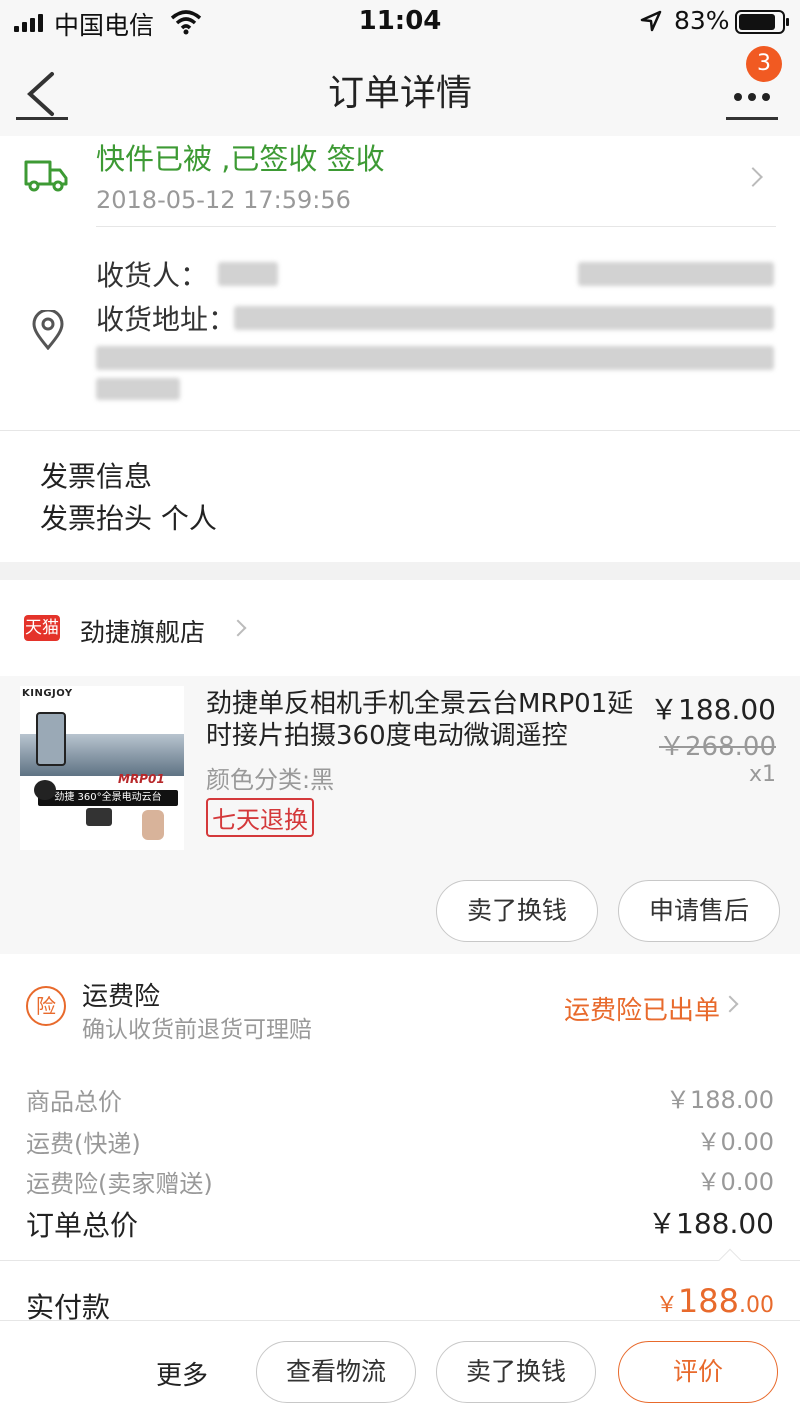  Describe the element at coordinates (517, 911) in the screenshot. I see `sell-button: 卖了换钱` at that location.